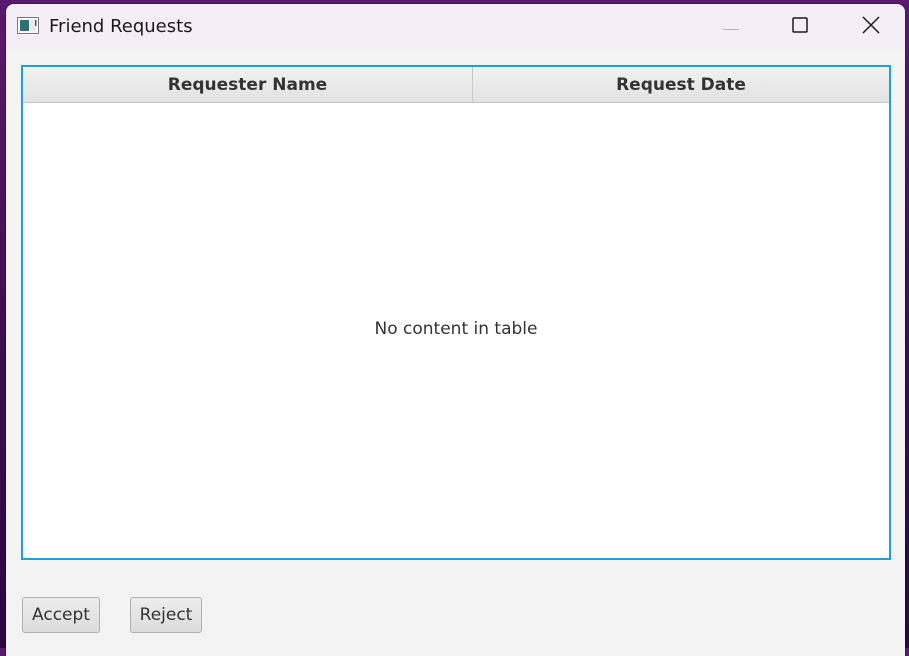  I want to click on java-app-icon, so click(28, 25).